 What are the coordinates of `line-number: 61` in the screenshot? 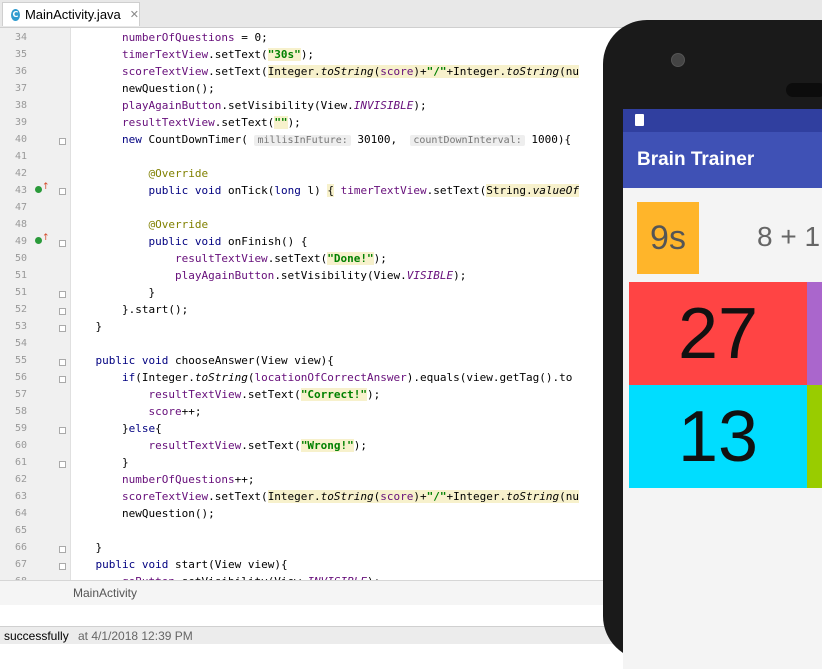 It's located at (20, 462).